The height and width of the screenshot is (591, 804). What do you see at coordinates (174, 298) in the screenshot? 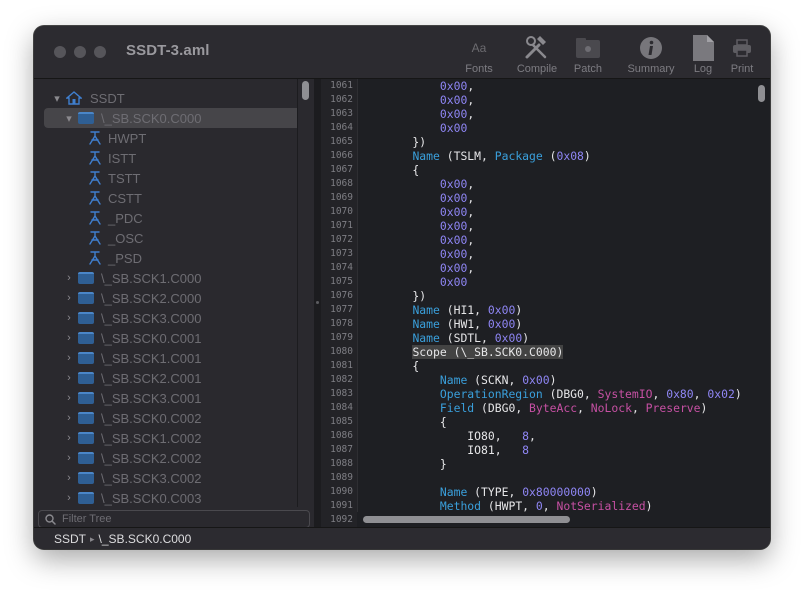
I see `tree-item-scope: › \_SB.SCK2.C000` at bounding box center [174, 298].